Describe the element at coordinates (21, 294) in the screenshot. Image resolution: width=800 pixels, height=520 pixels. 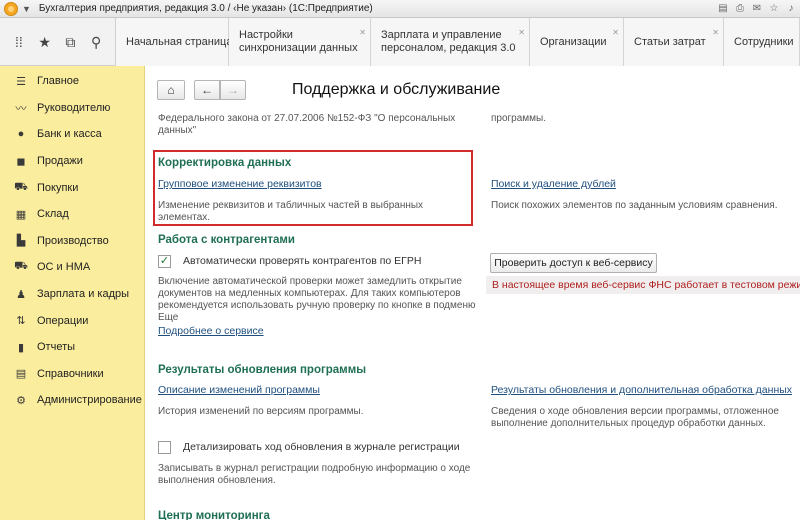
I see `person-icon: ♟` at that location.